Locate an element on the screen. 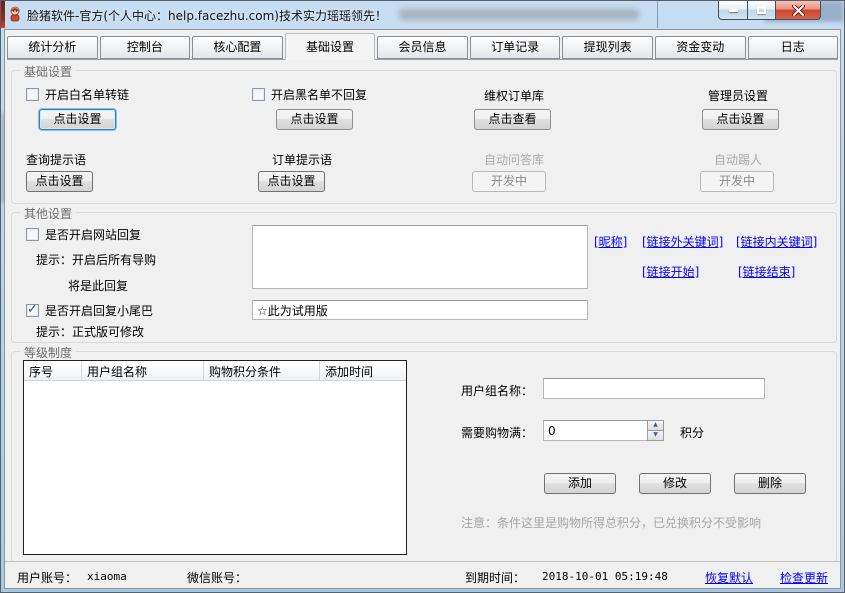 The width and height of the screenshot is (845, 593). query-tip-settings-button: 点击设置 is located at coordinates (59, 181).